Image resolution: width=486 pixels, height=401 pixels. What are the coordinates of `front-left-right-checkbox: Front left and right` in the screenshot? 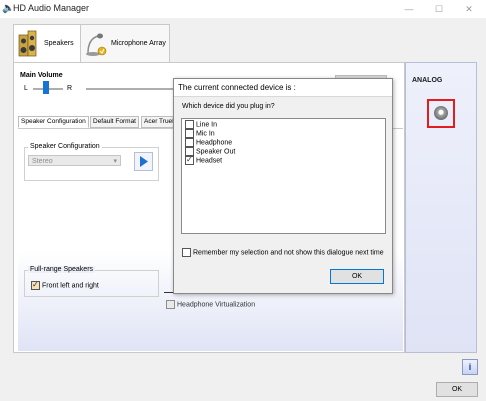 It's located at (65, 285).